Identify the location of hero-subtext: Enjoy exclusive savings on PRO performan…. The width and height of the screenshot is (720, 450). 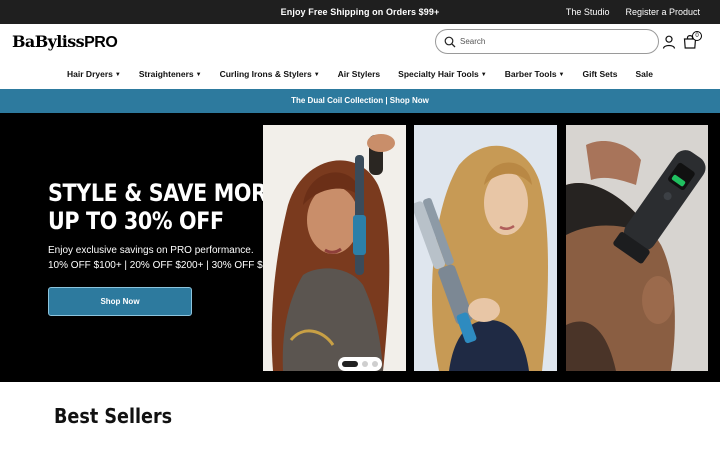
(166, 258).